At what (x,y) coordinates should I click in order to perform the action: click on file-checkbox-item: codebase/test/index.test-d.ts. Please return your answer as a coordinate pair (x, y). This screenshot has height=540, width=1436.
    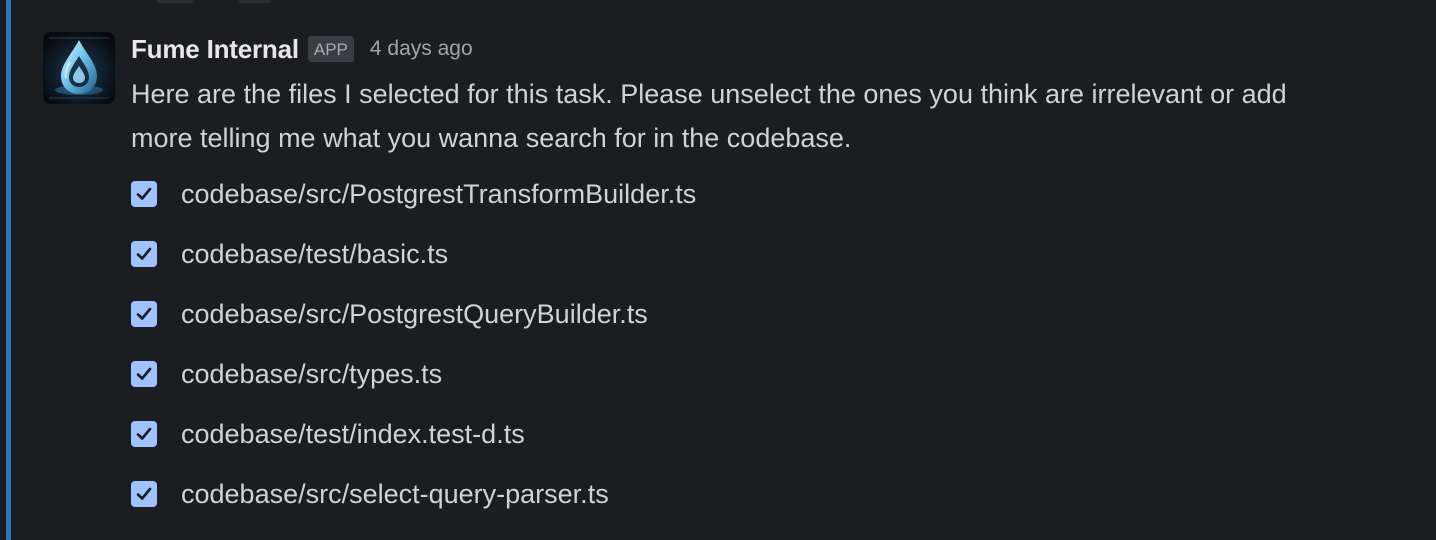
    Looking at the image, I should click on (761, 434).